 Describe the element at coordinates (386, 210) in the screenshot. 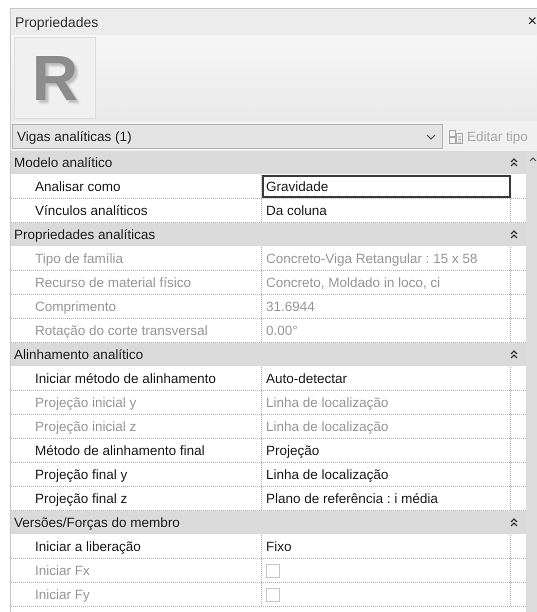

I see `property-value: Da coluna` at that location.